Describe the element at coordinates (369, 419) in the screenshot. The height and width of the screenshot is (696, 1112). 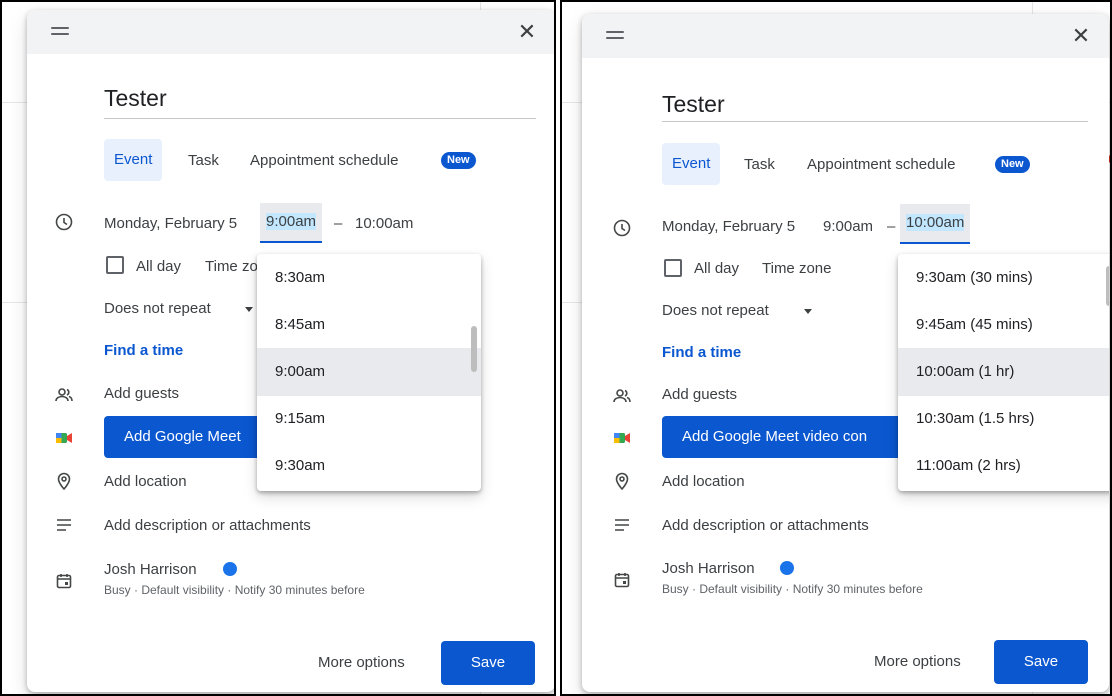
I see `time-option: 9:15am` at that location.